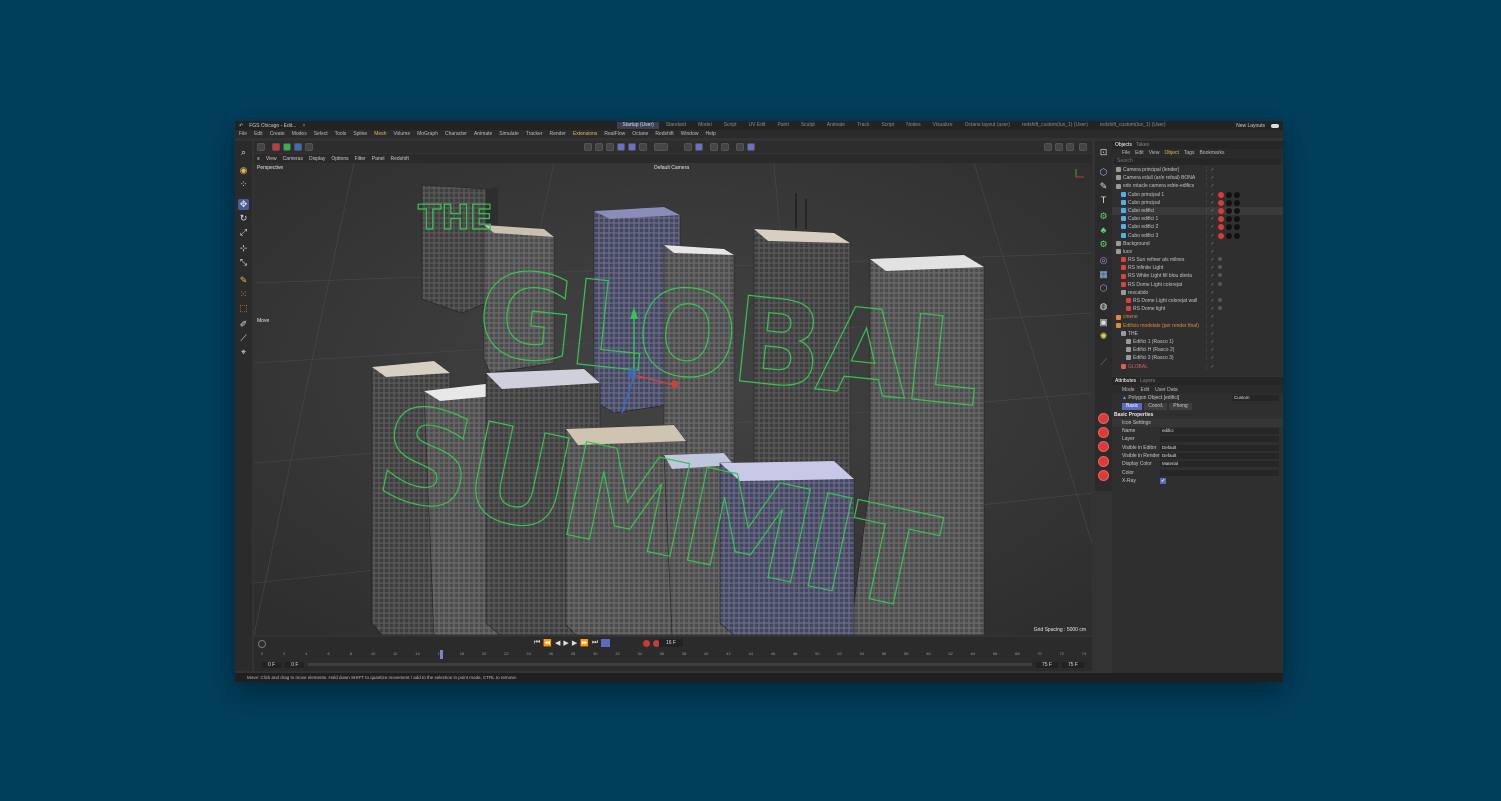 This screenshot has height=801, width=1501. What do you see at coordinates (1197, 227) in the screenshot?
I see `object-row: Cubo edifici 2 ⋮ ✓` at bounding box center [1197, 227].